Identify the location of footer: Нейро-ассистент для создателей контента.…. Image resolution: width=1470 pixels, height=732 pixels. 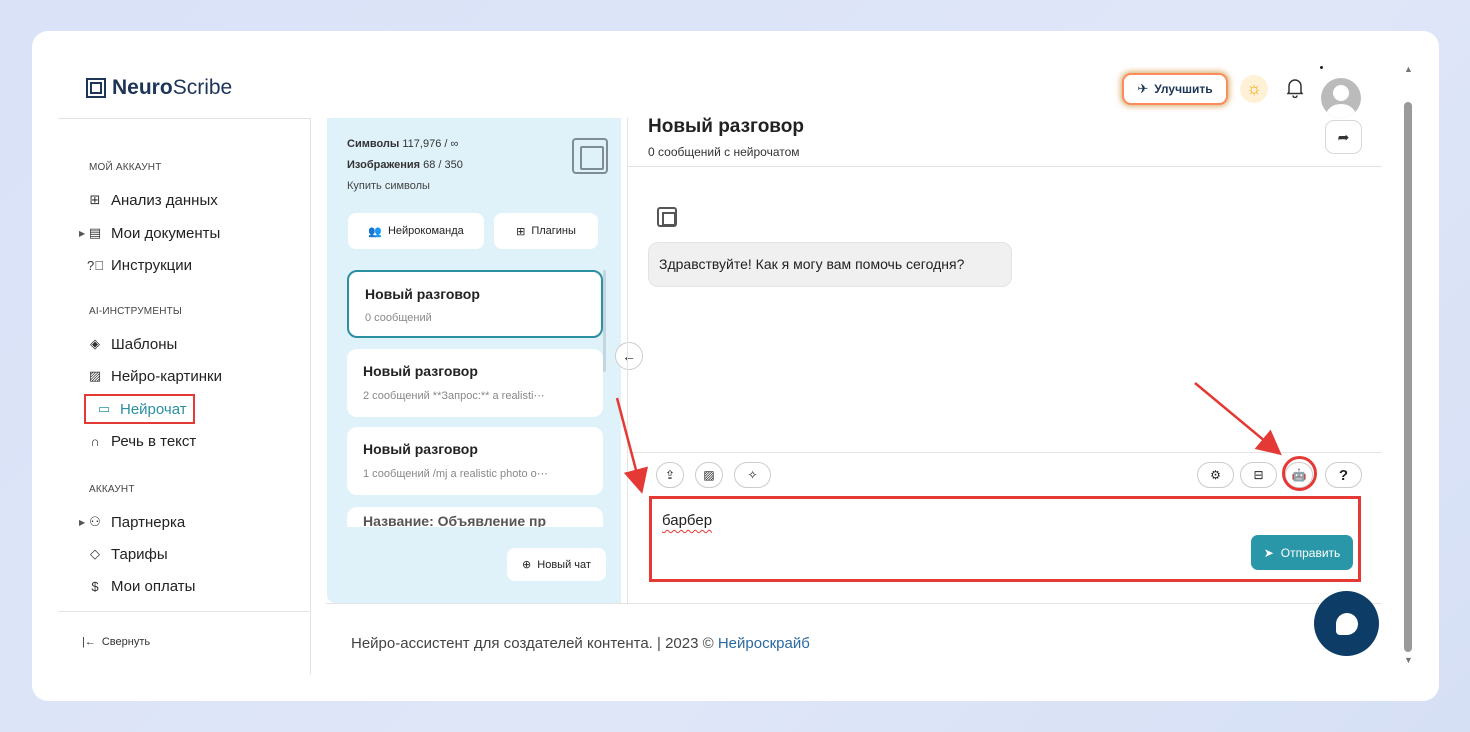
(580, 643).